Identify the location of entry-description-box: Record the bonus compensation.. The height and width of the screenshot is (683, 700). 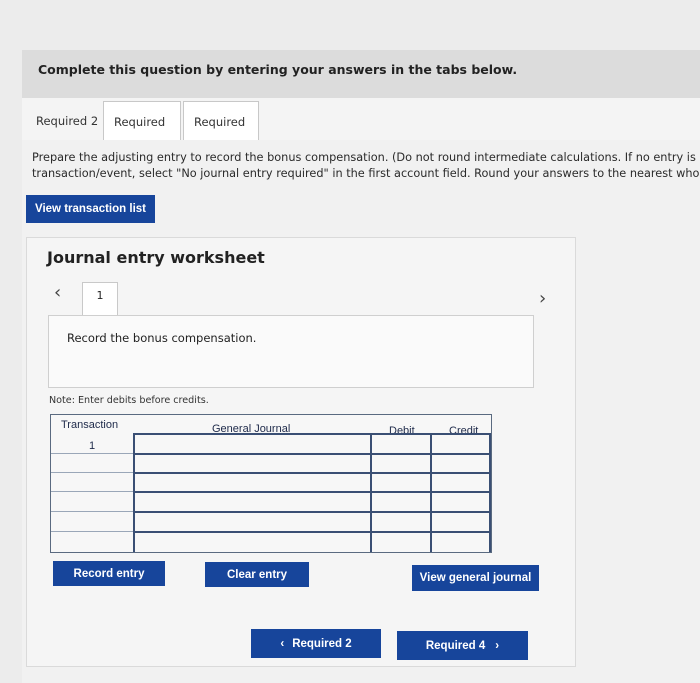
(291, 351).